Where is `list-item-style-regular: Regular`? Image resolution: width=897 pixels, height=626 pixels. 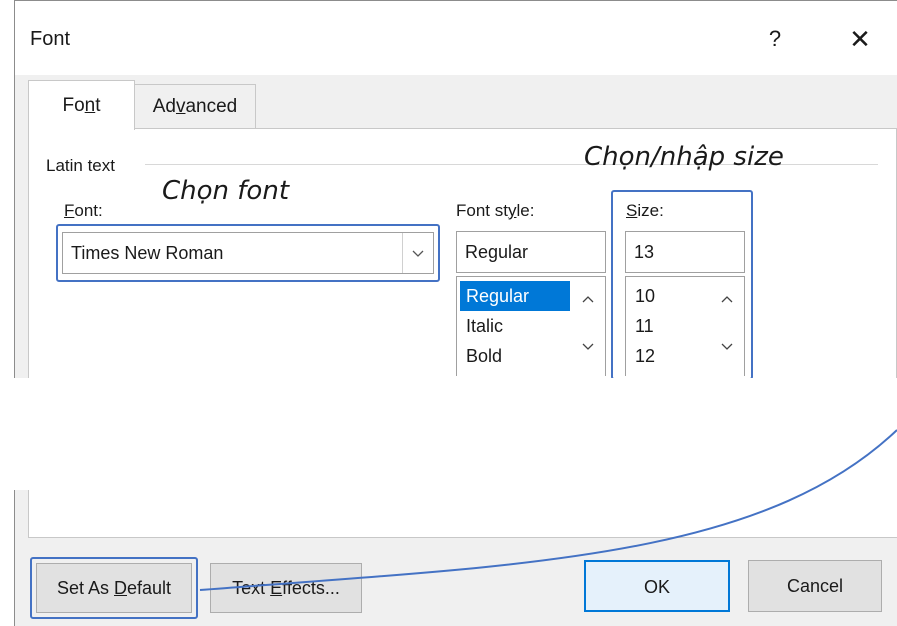 list-item-style-regular: Regular is located at coordinates (515, 296).